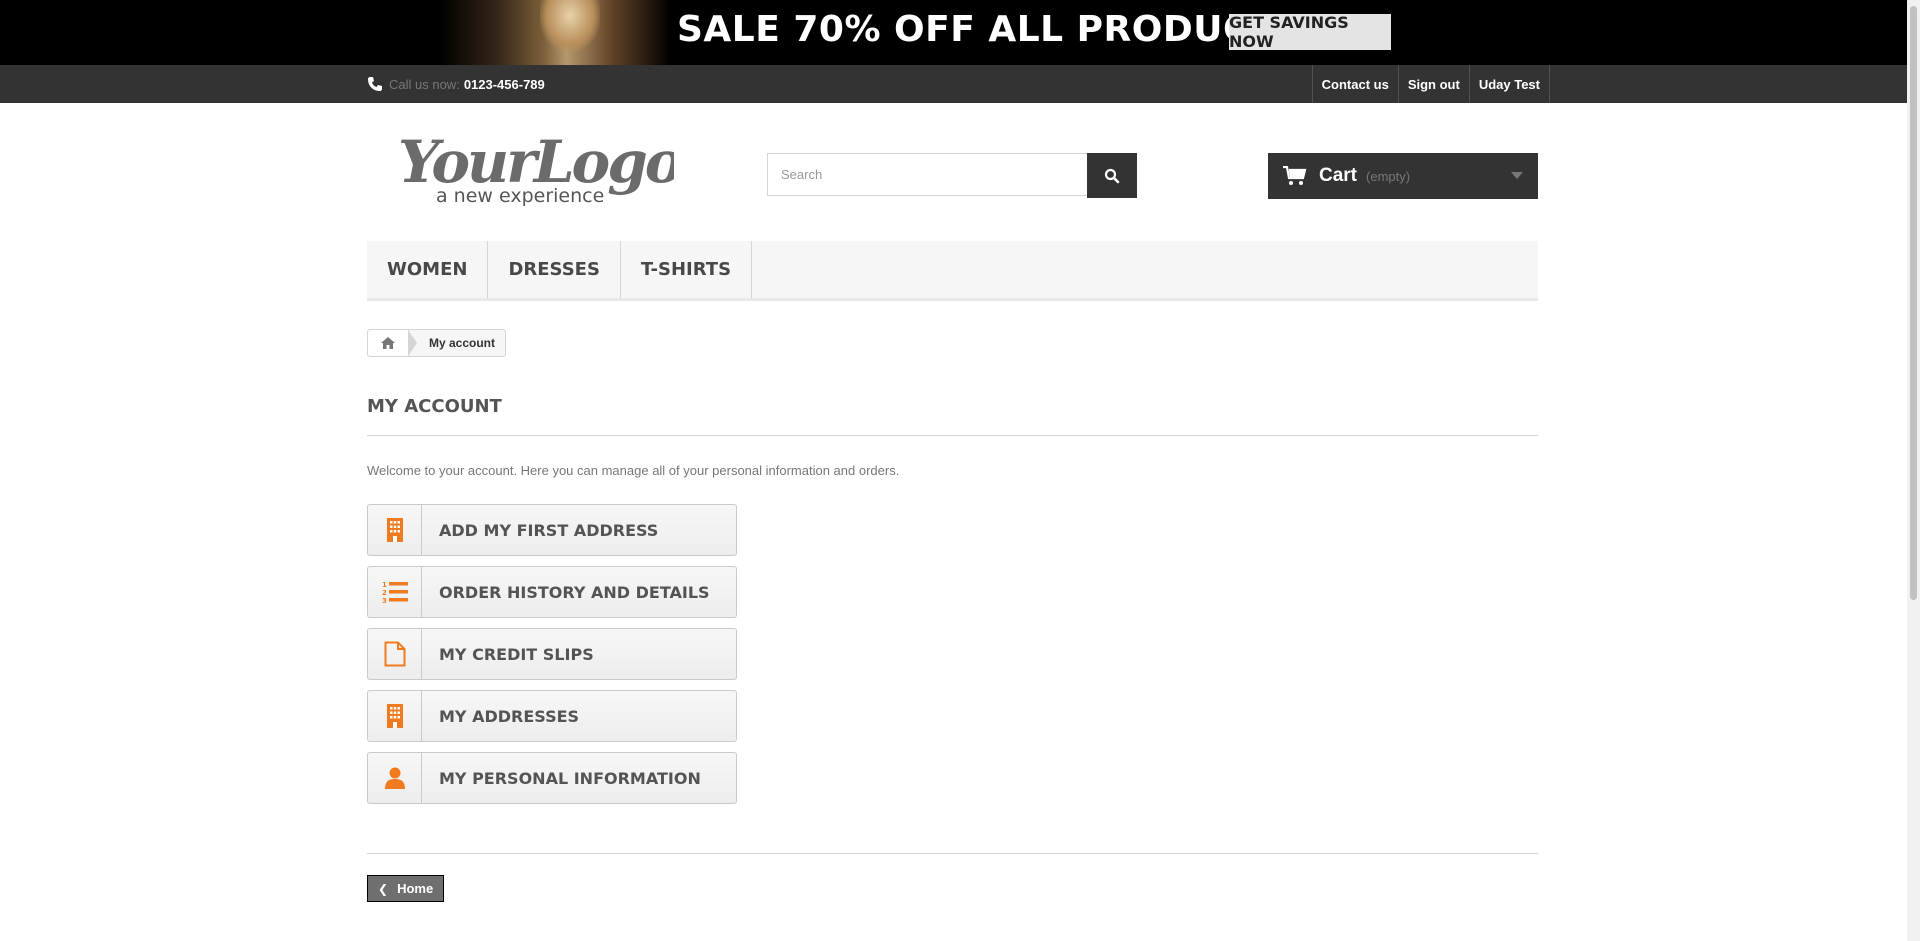 The image size is (1920, 941). What do you see at coordinates (1913, 303) in the screenshot?
I see `scrollbar-thumb` at bounding box center [1913, 303].